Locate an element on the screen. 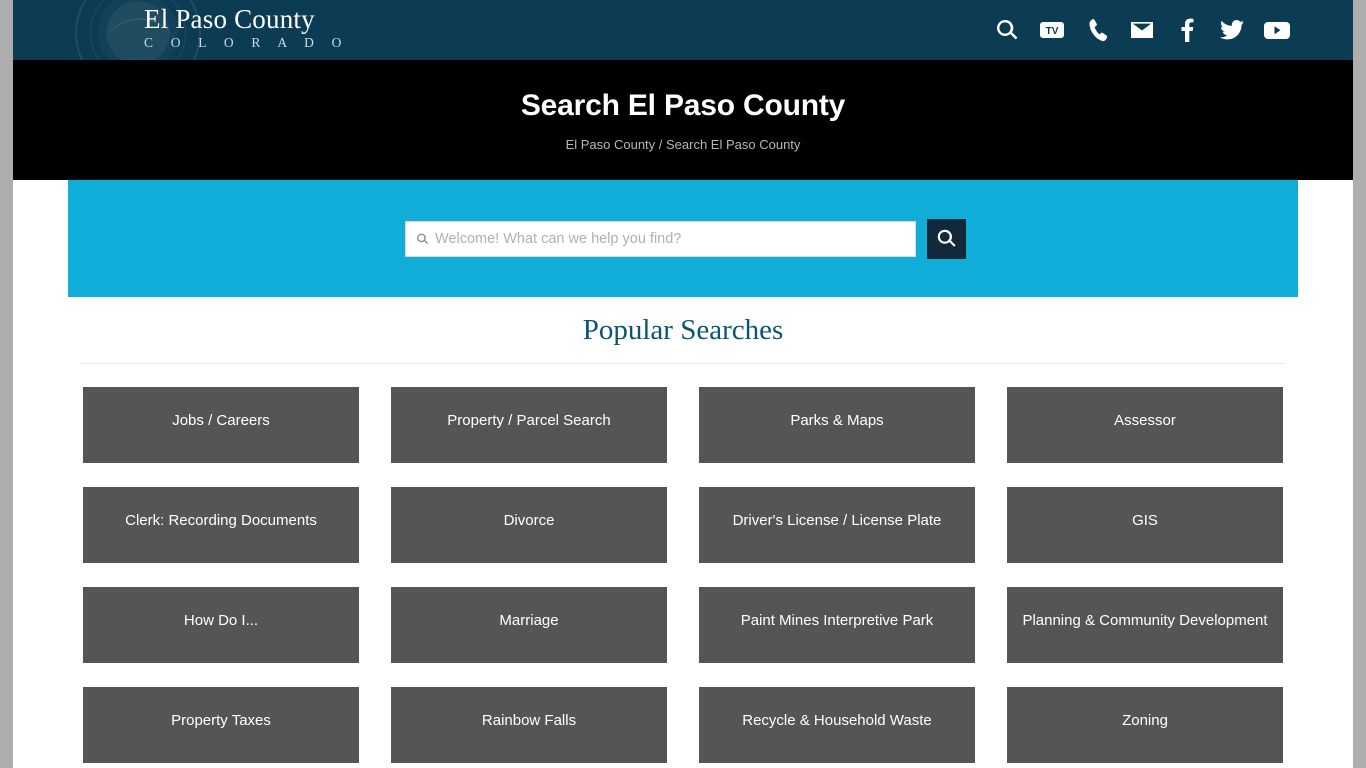 This screenshot has height=768, width=1366. site-header: El Paso County C O L O R A D O TV is located at coordinates (683, 30).